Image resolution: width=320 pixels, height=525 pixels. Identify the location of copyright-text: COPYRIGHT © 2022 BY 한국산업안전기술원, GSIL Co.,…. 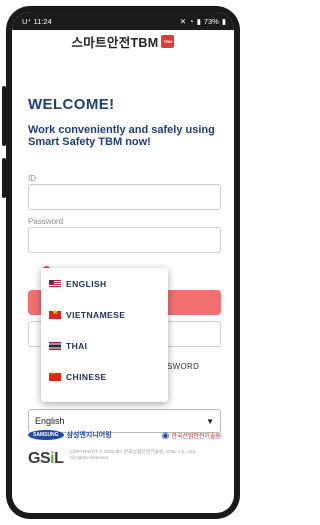
(133, 455).